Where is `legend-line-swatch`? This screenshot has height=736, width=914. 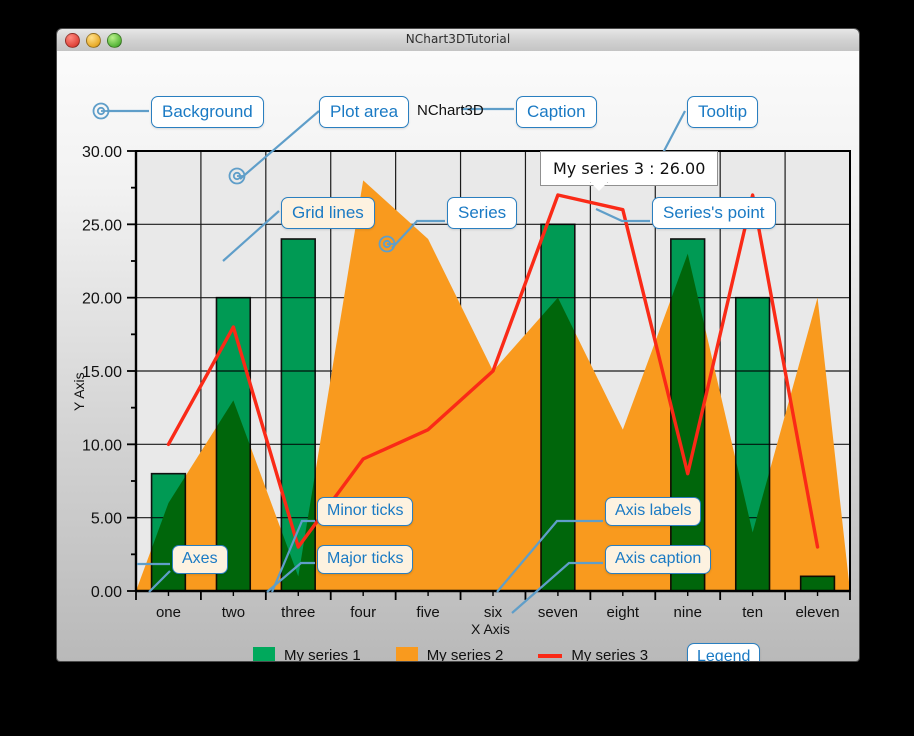
legend-line-swatch is located at coordinates (550, 655).